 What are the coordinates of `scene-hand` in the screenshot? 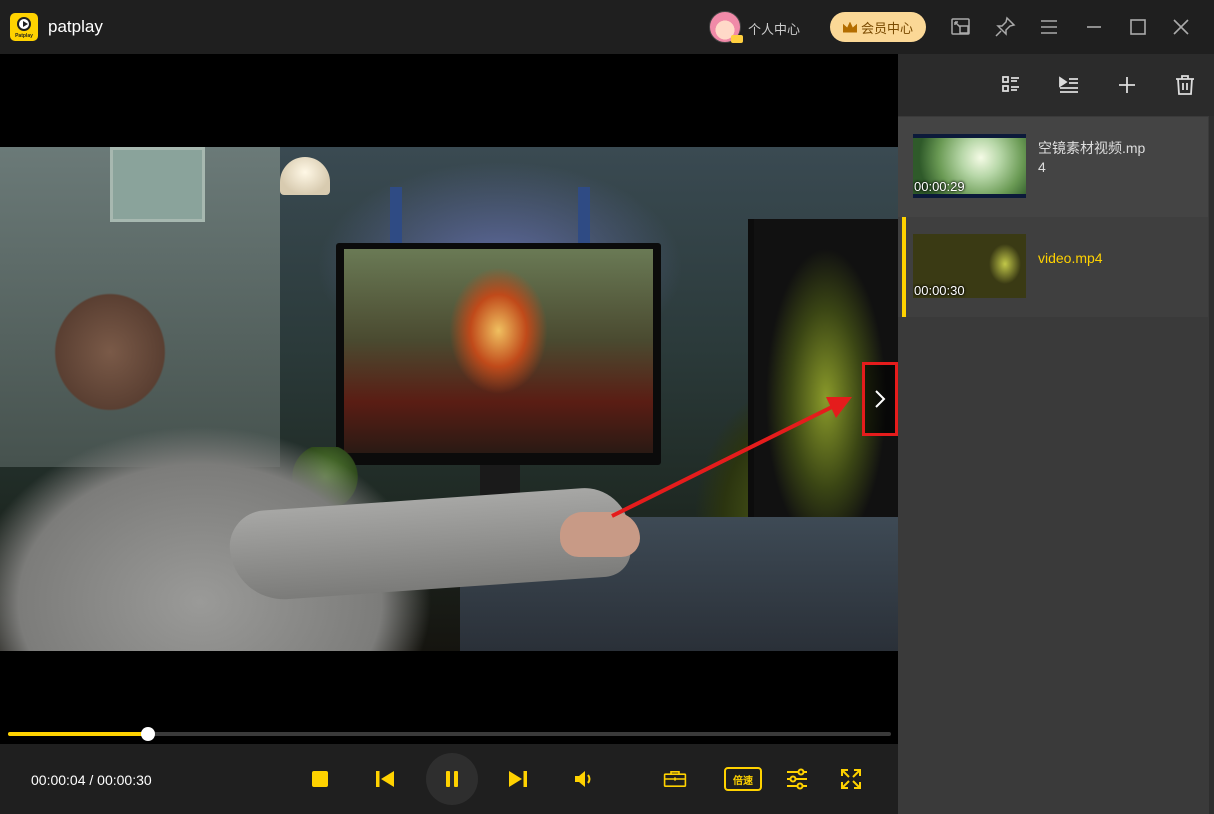 It's located at (600, 534).